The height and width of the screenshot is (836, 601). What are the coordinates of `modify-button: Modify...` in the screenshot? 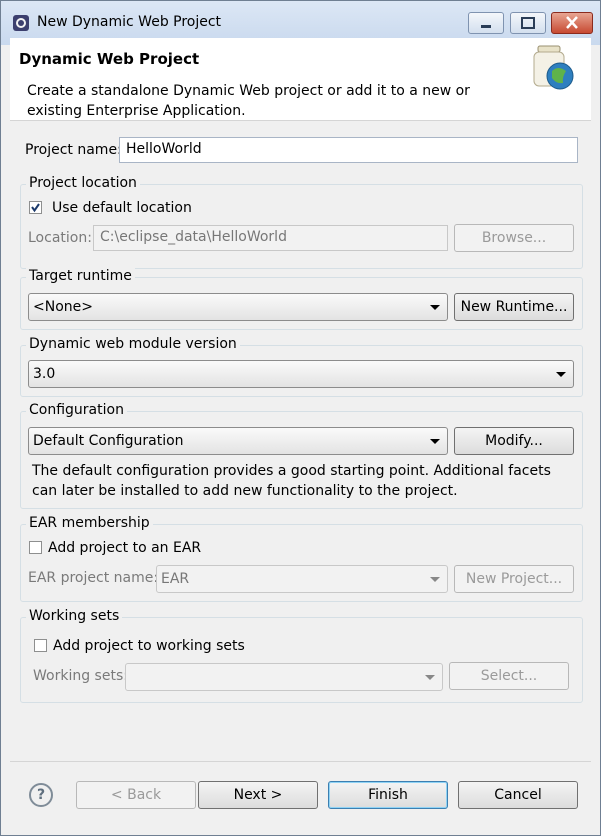 It's located at (514, 441).